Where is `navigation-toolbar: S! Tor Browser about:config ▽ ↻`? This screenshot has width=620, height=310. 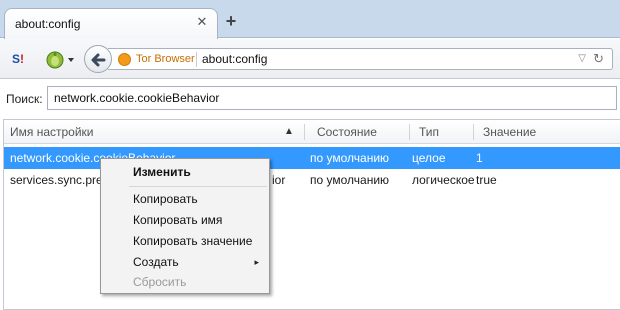 navigation-toolbar: S! Tor Browser about:config ▽ ↻ is located at coordinates (310, 59).